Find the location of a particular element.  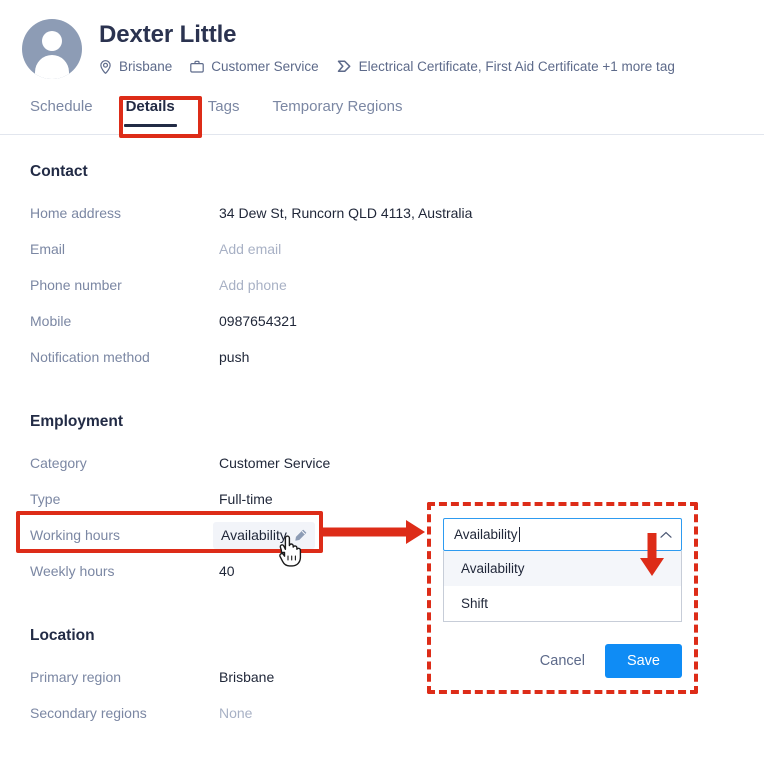

row-mobile: Mobile 0987654321 is located at coordinates (240, 324).